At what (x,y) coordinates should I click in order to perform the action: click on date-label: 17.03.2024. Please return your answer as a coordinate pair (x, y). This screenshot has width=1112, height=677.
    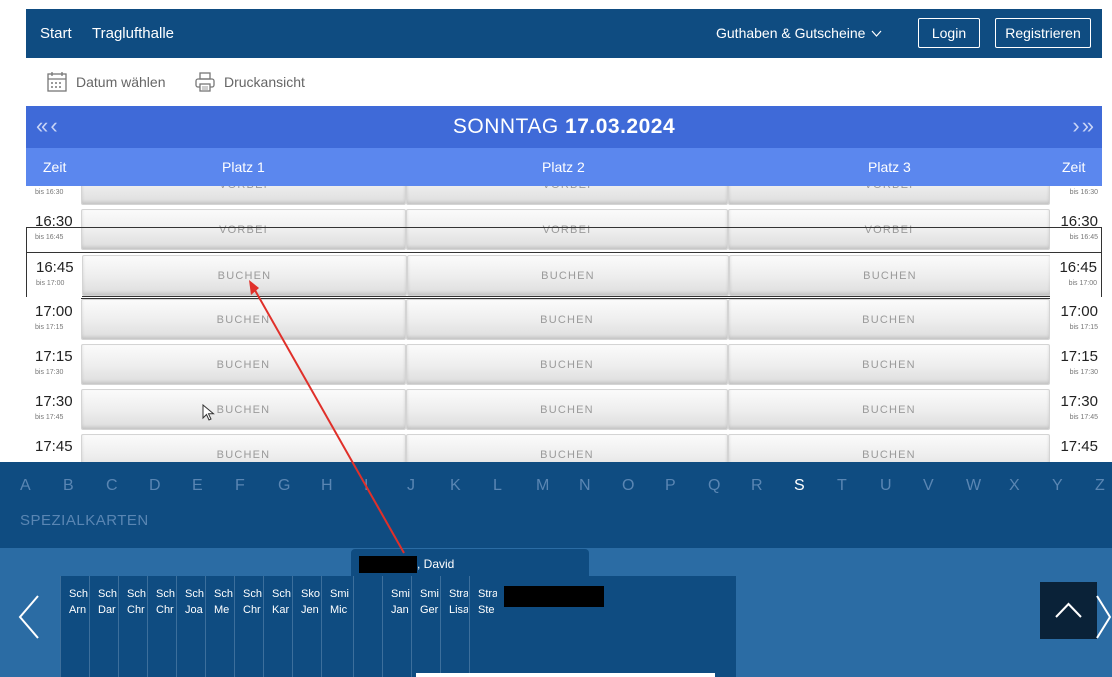
    Looking at the image, I should click on (620, 126).